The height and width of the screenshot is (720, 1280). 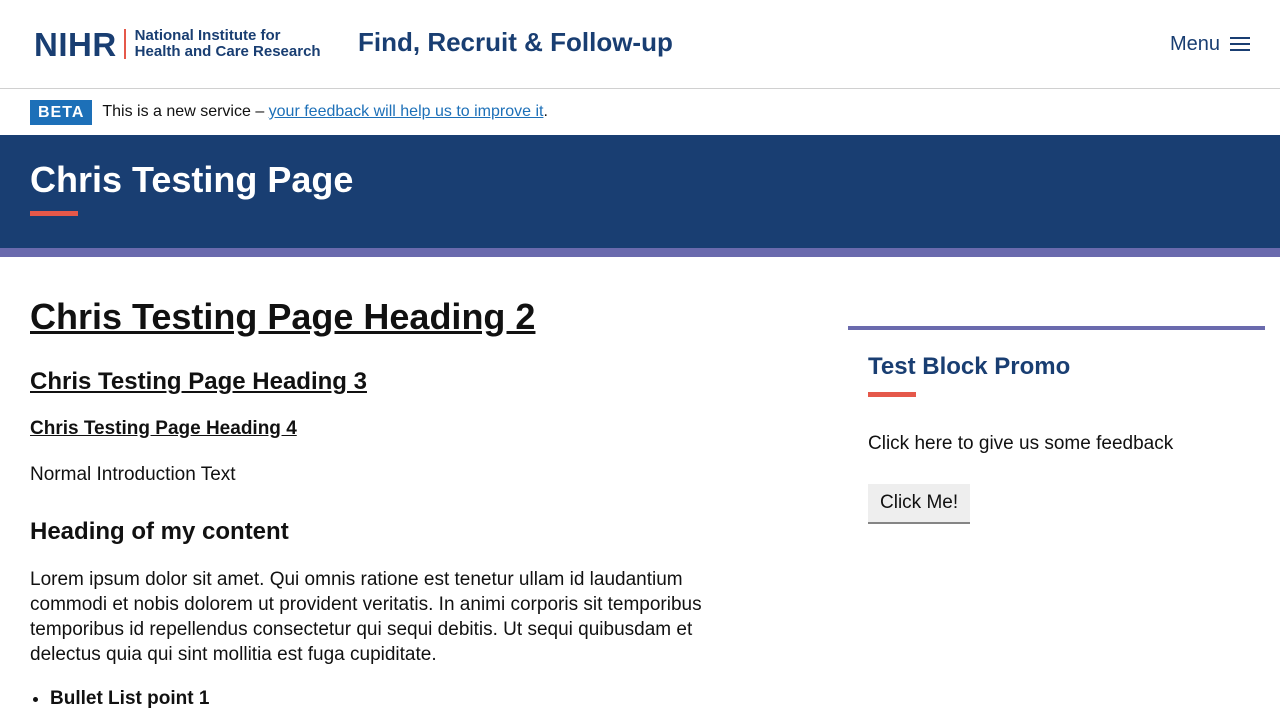 I want to click on list-item: Bullet List point 1, so click(x=129, y=699).